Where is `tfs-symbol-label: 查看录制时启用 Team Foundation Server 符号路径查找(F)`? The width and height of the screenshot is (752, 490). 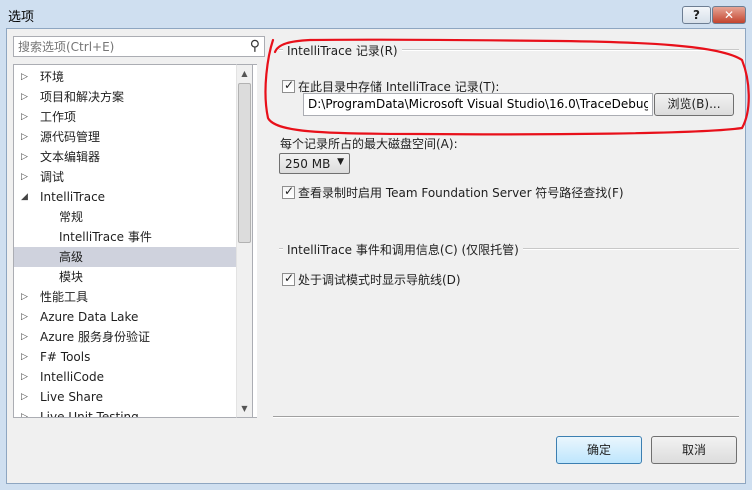 tfs-symbol-label: 查看录制时启用 Team Foundation Server 符号路径查找(F) is located at coordinates (461, 193).